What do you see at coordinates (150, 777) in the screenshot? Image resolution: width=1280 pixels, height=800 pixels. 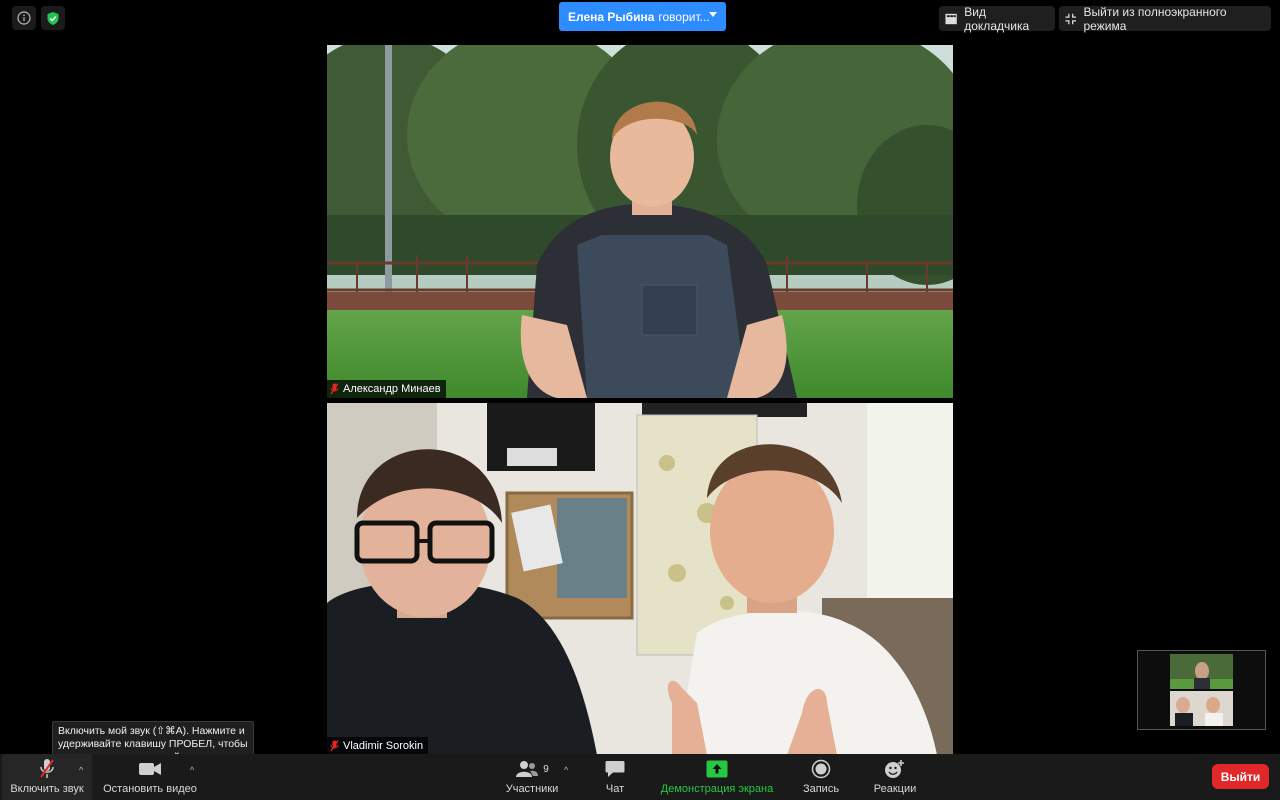 I see `stop-video-button: Остановить видео` at bounding box center [150, 777].